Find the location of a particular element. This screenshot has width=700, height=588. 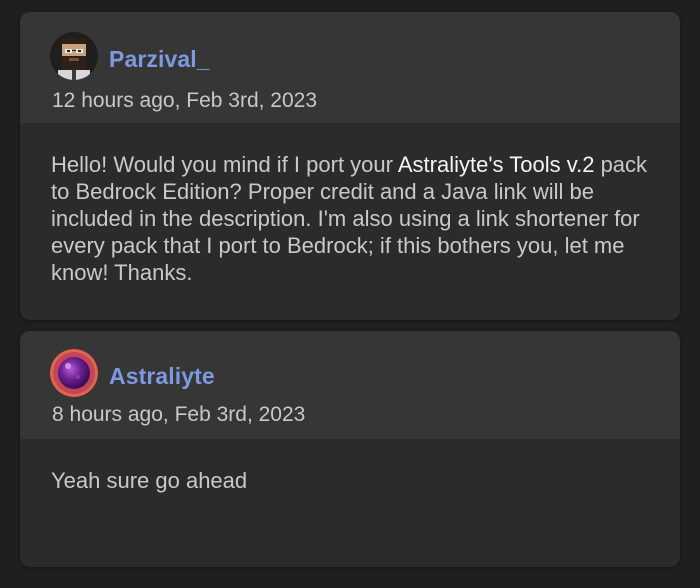

purple-orb-avatar-icon is located at coordinates (74, 373).